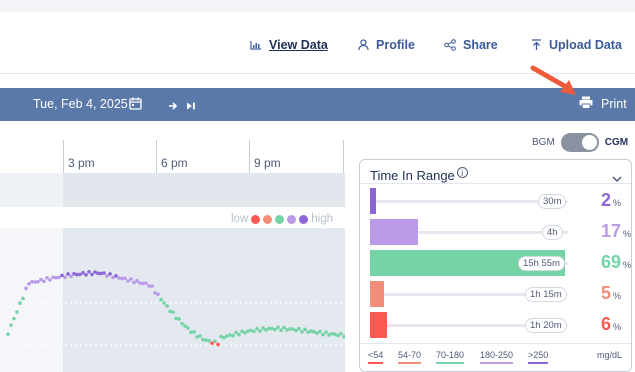  Describe the element at coordinates (616, 262) in the screenshot. I see `tir-percent: 69%` at that location.